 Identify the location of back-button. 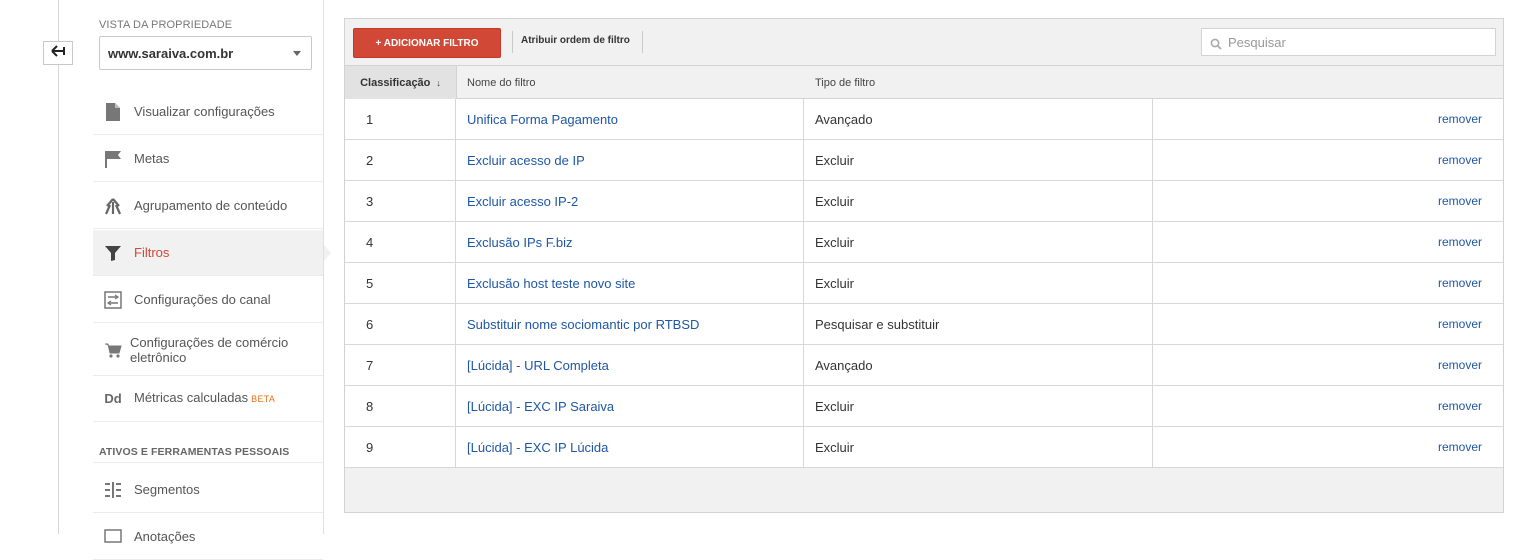
(58, 53).